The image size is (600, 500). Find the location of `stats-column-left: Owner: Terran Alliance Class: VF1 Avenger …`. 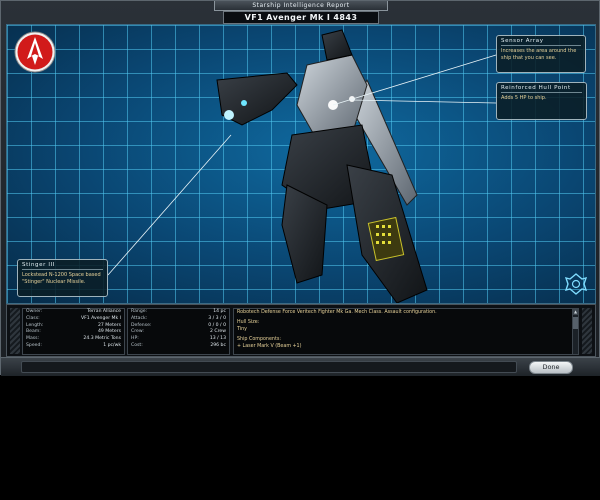

stats-column-left: Owner: Terran Alliance Class: VF1 Avenger … is located at coordinates (73, 331).